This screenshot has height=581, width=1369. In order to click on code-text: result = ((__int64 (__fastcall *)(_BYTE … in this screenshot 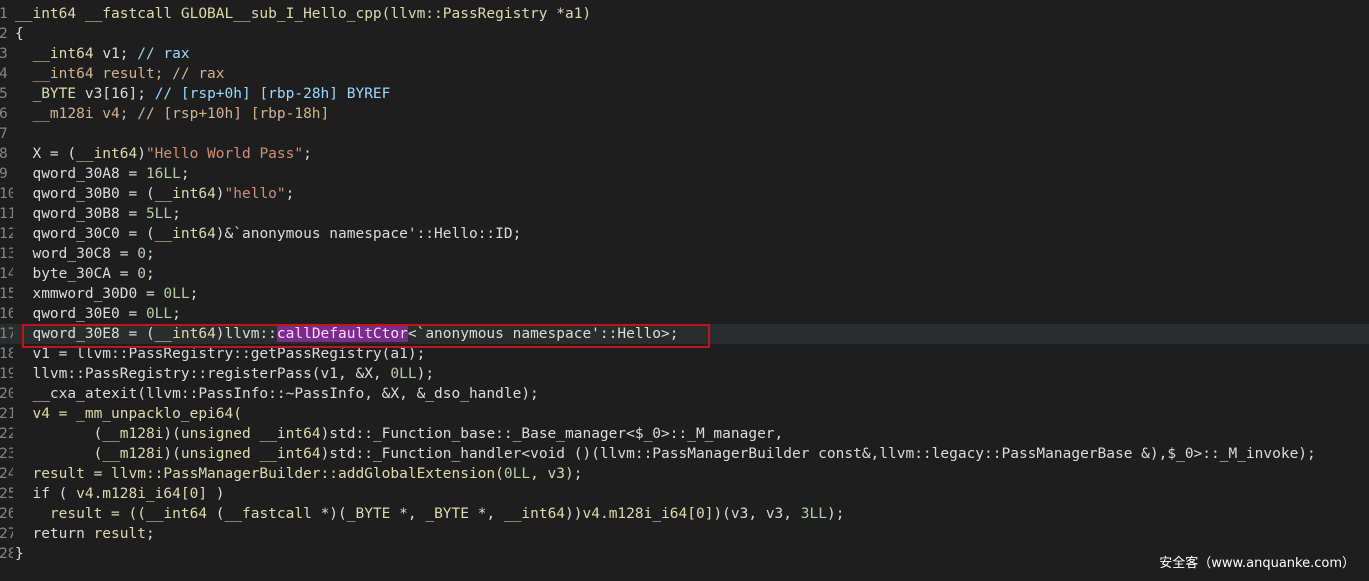, I will do `click(430, 514)`.